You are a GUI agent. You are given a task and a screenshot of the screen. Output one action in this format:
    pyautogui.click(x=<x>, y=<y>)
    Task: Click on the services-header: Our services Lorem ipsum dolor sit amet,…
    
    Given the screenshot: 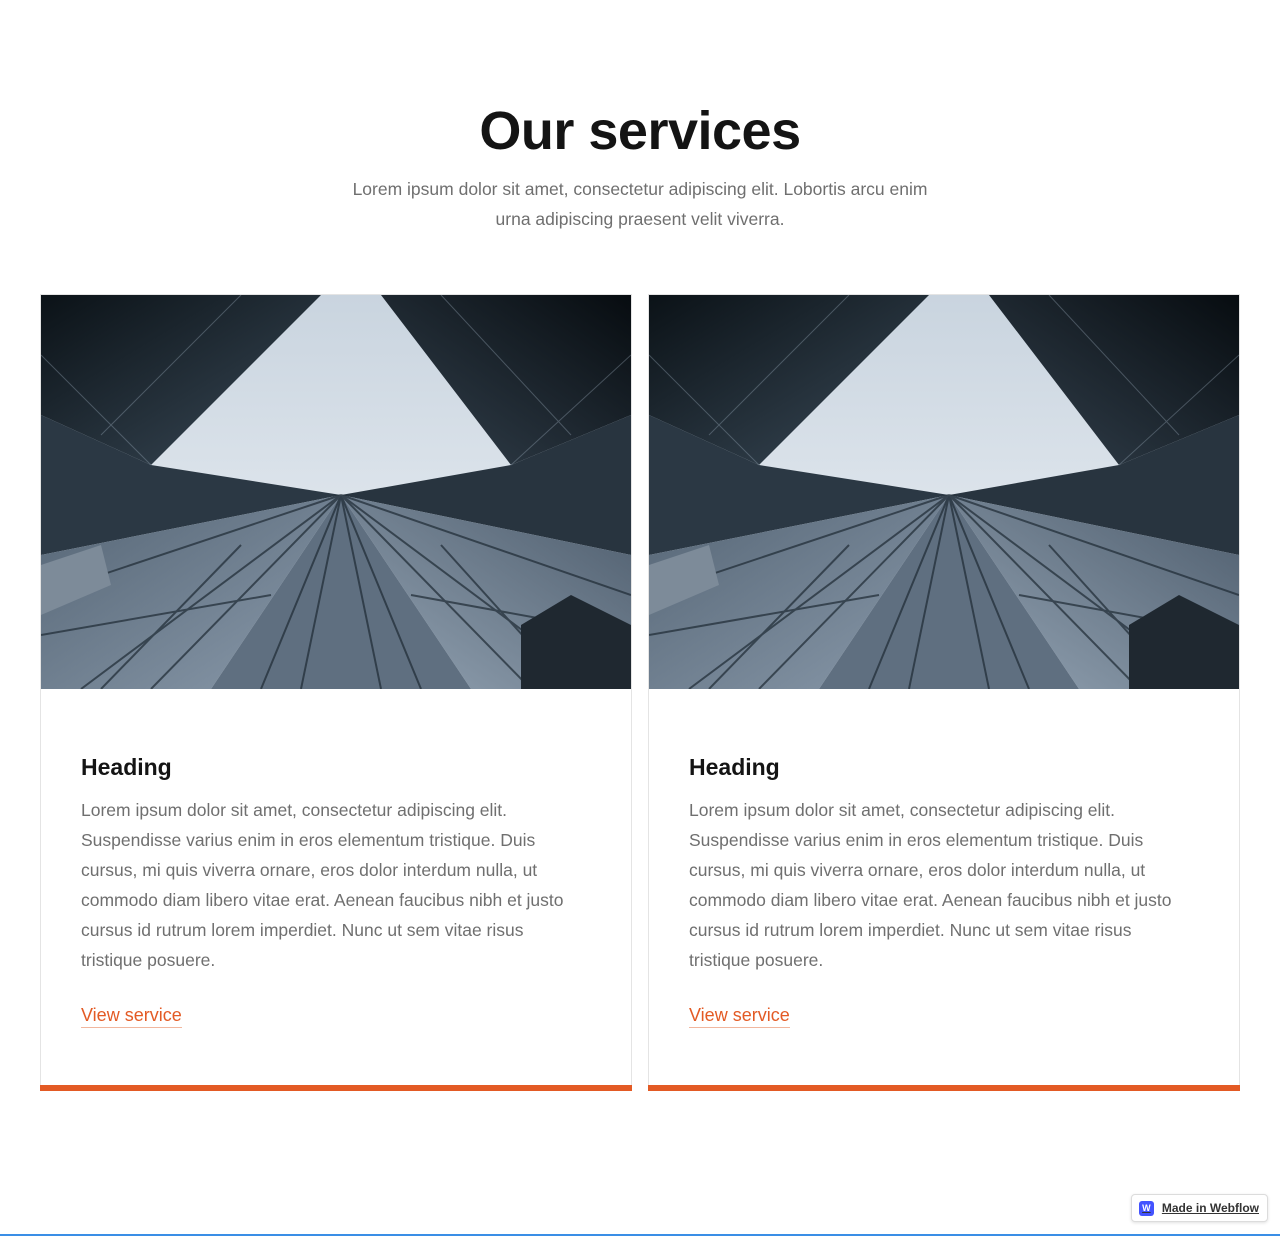 What is the action you would take?
    pyautogui.click(x=640, y=166)
    